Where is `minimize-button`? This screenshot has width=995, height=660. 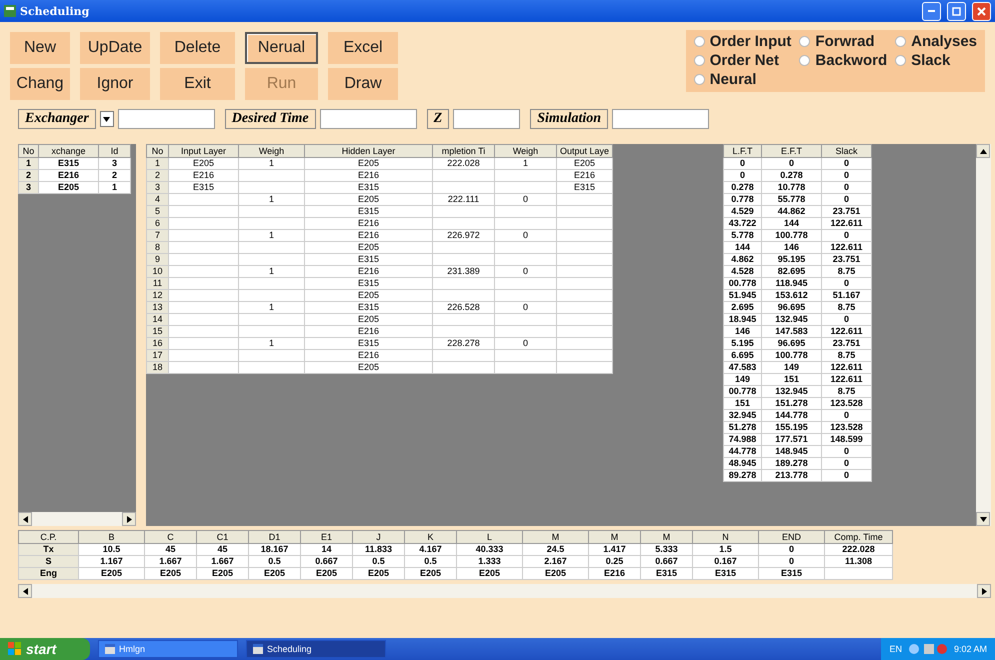
minimize-button is located at coordinates (931, 11).